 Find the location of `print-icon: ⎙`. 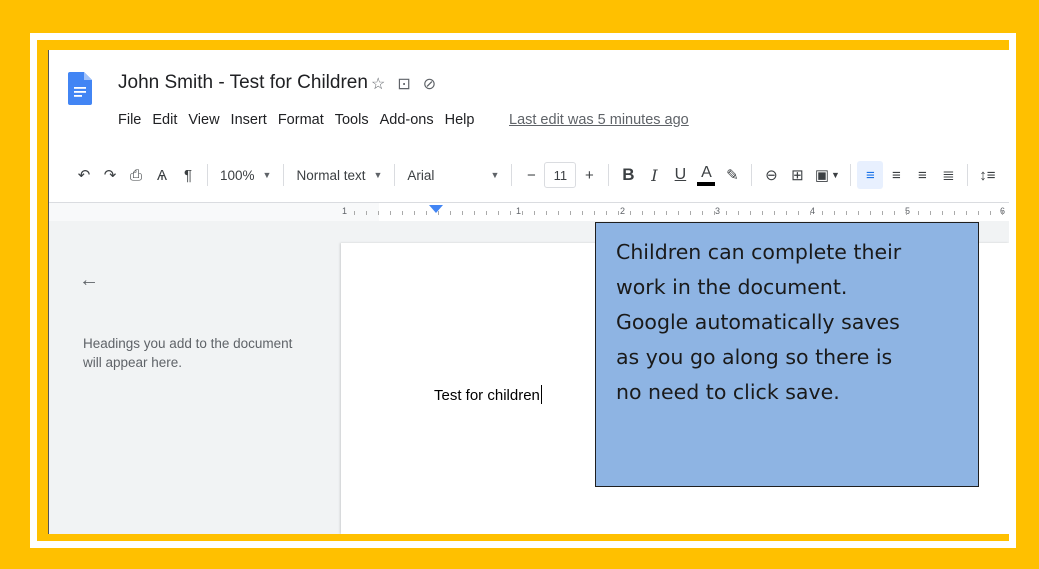

print-icon: ⎙ is located at coordinates (136, 175).